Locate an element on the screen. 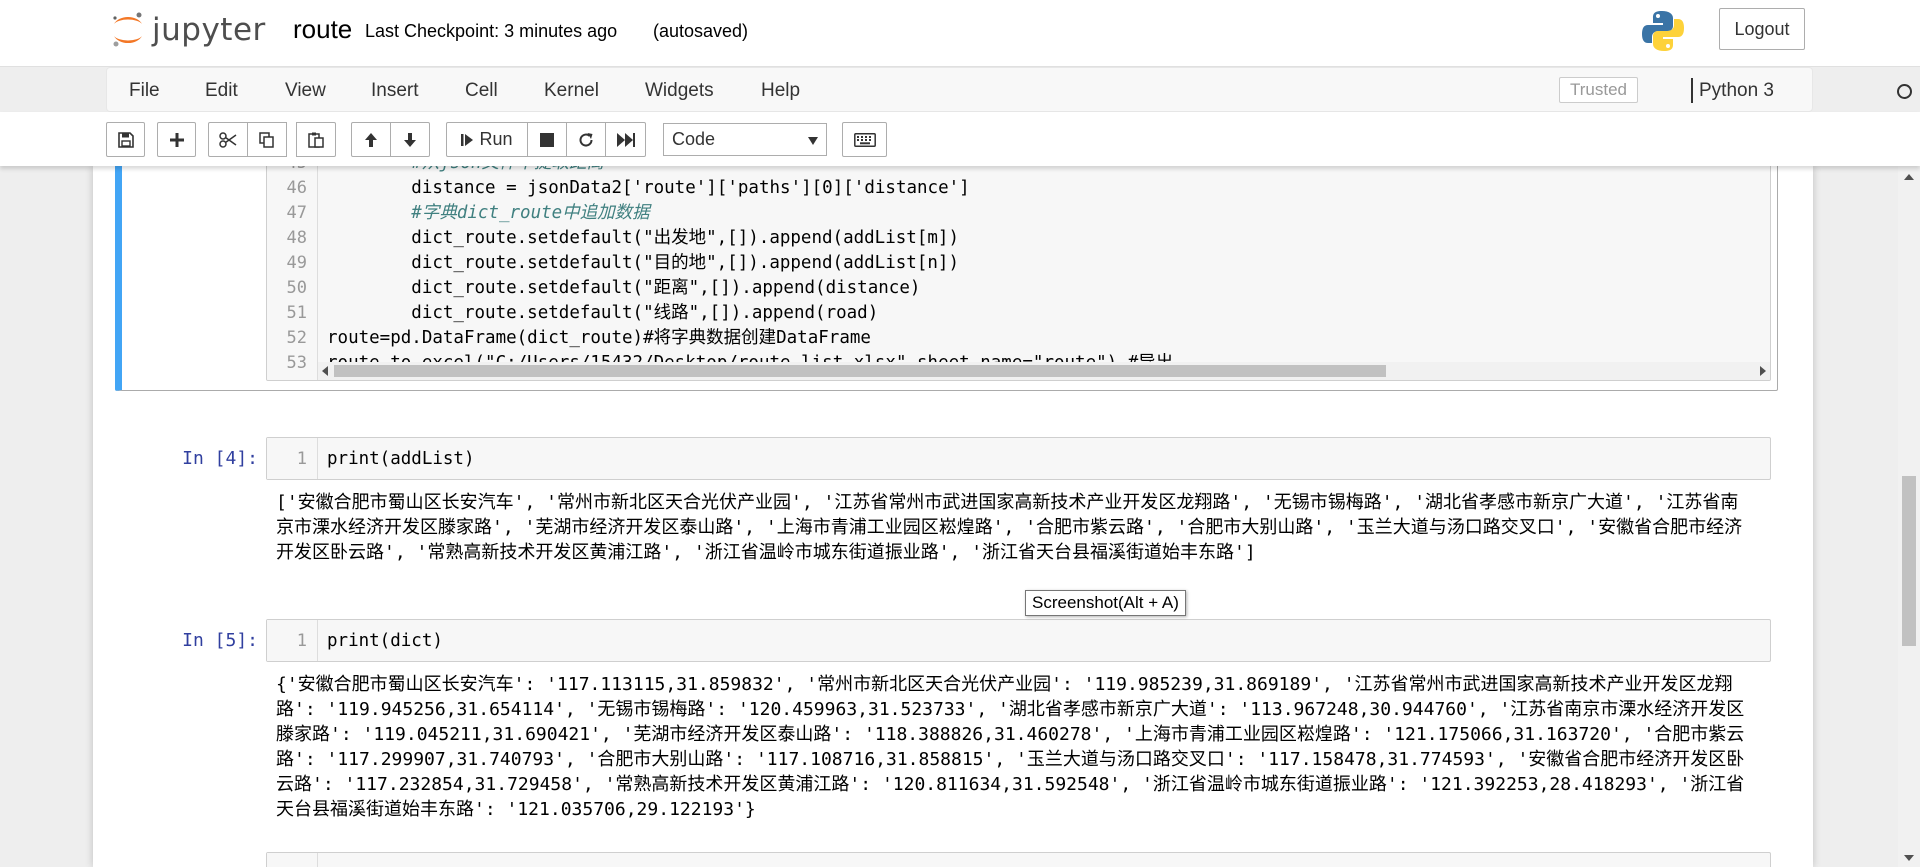 This screenshot has width=1920, height=867. cut-button is located at coordinates (228, 139).